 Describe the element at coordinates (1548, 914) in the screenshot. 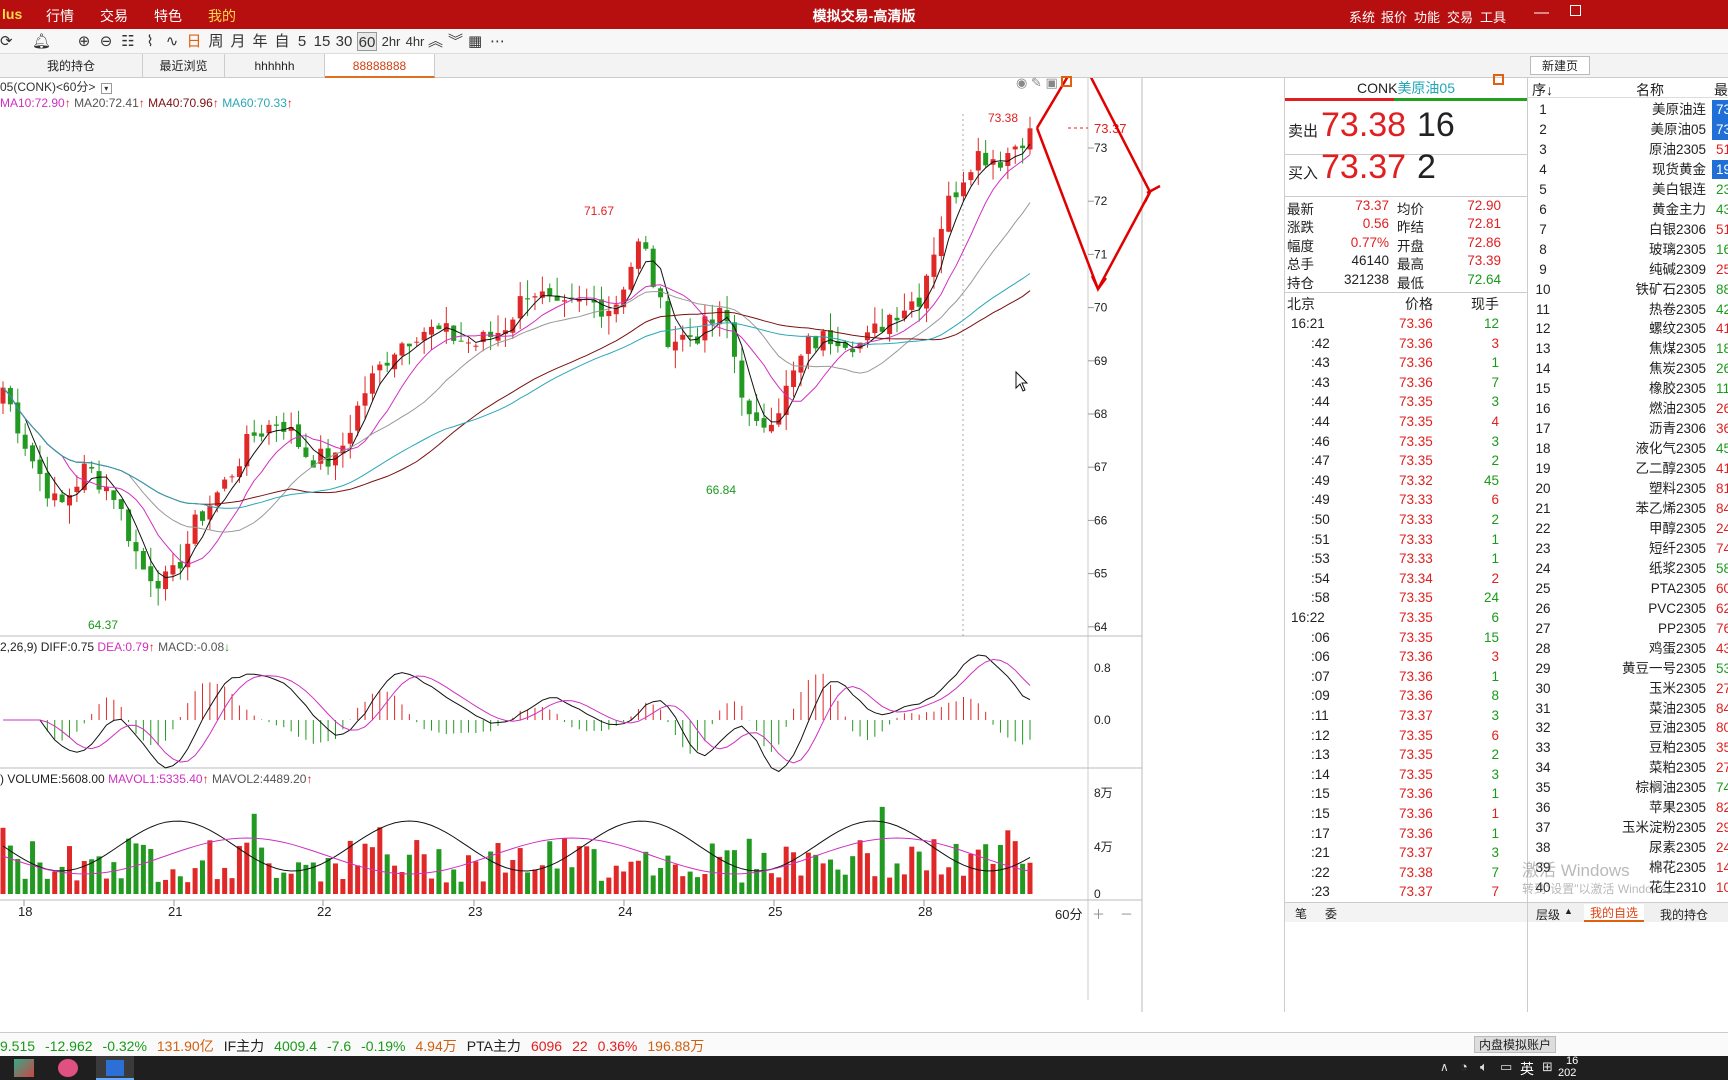

I see `tab-level: 层级` at that location.